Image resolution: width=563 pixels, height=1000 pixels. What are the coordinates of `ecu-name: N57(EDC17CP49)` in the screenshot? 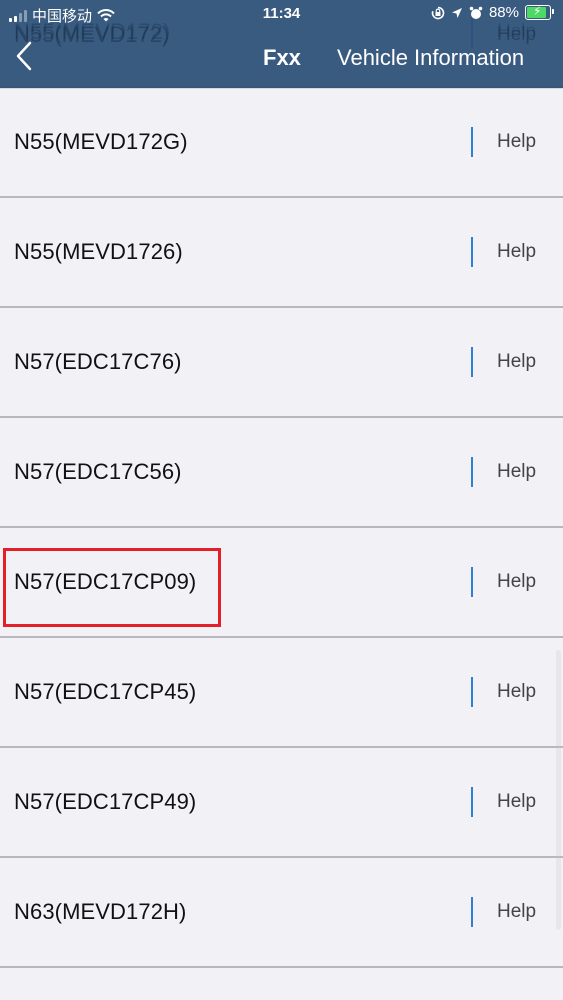 It's located at (105, 801).